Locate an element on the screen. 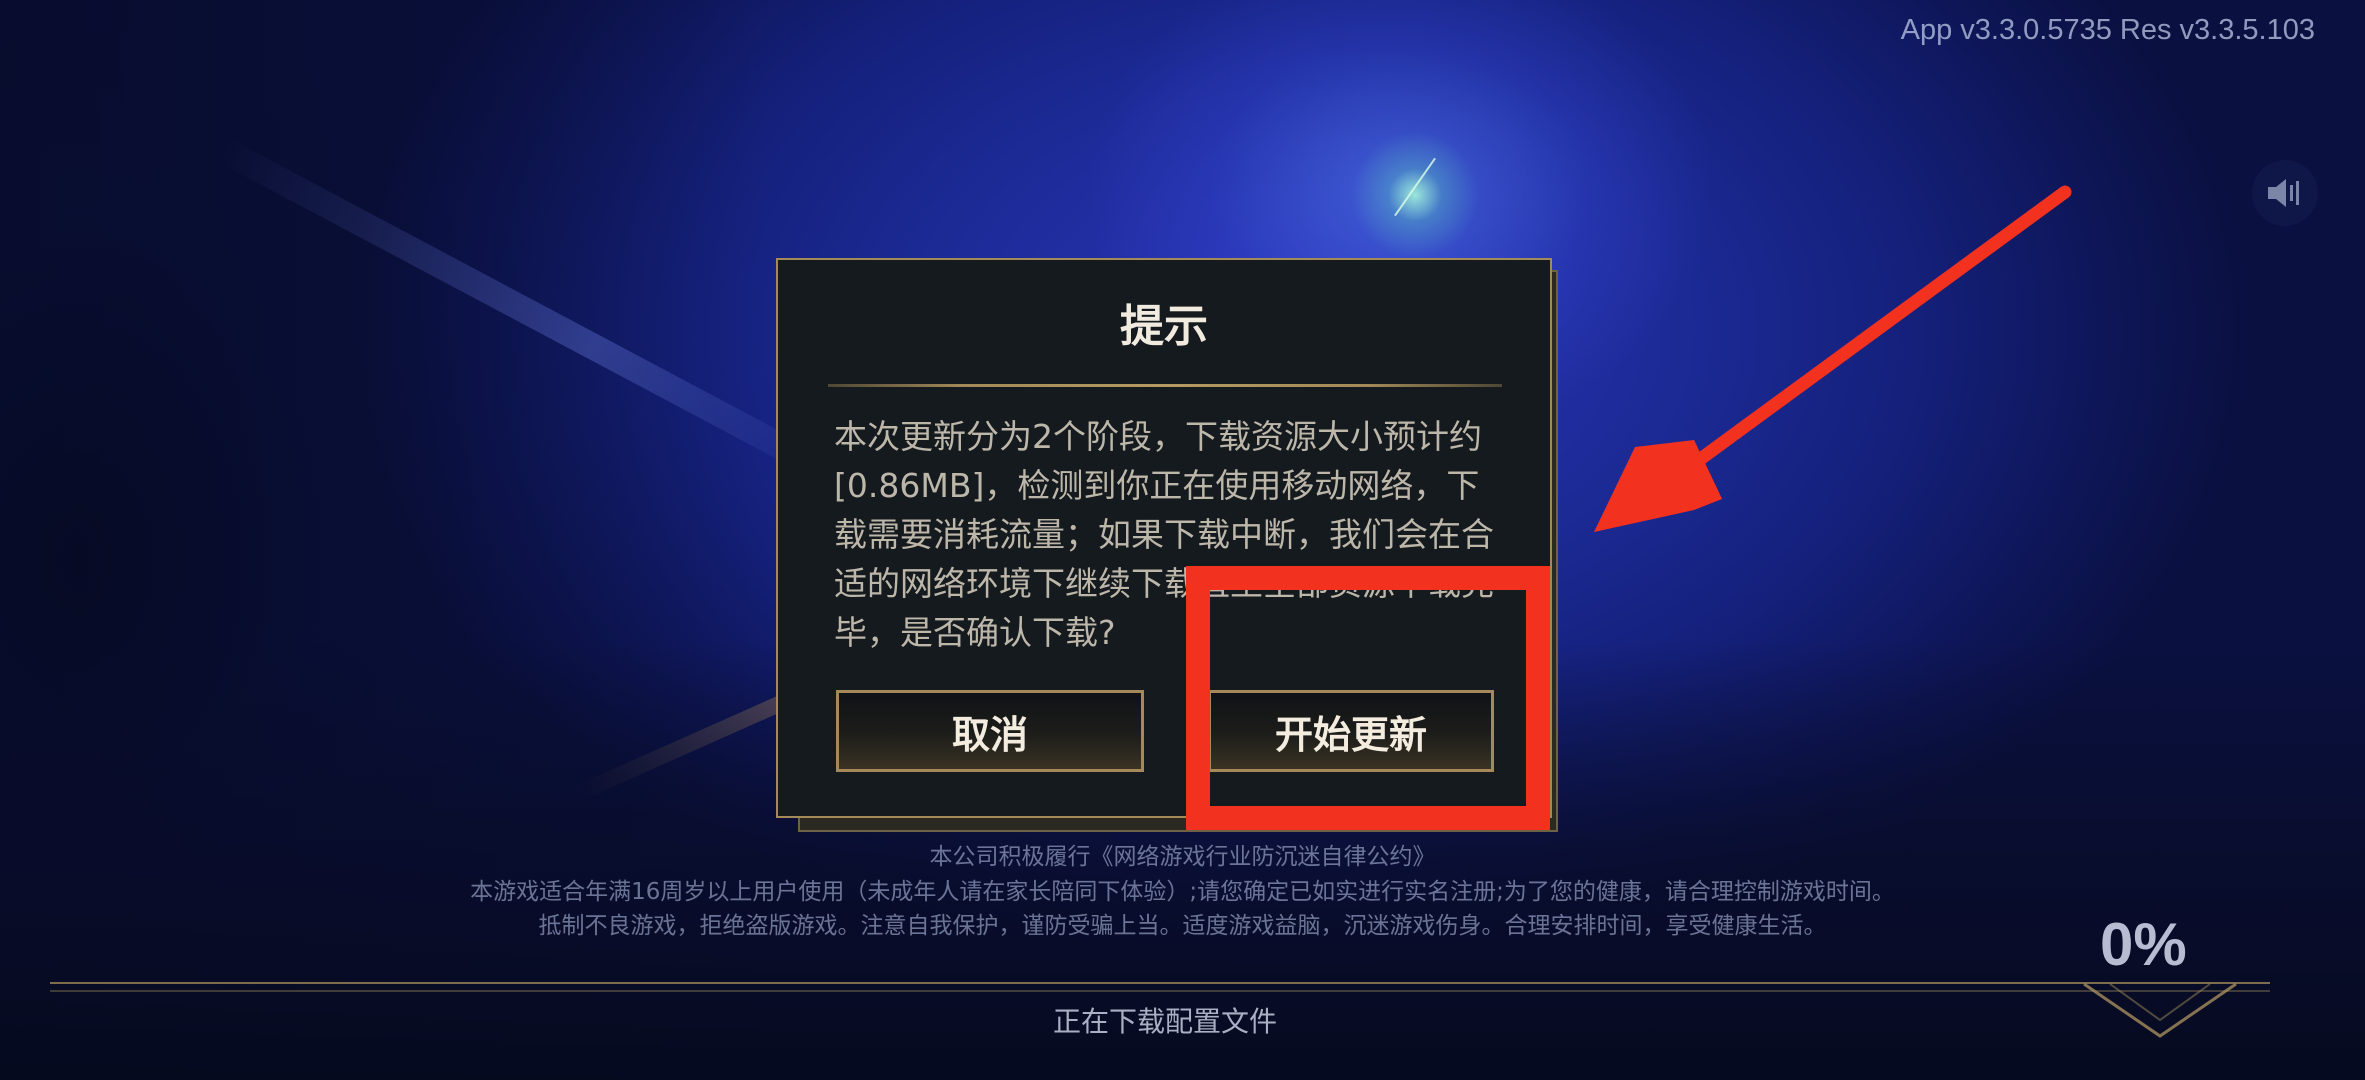 This screenshot has width=2365, height=1080. annotation-highlight-box is located at coordinates (1368, 698).